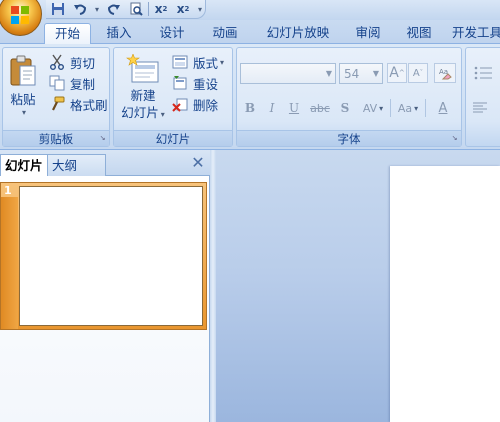  Describe the element at coordinates (250, 108) in the screenshot. I see `bold-button: B` at that location.